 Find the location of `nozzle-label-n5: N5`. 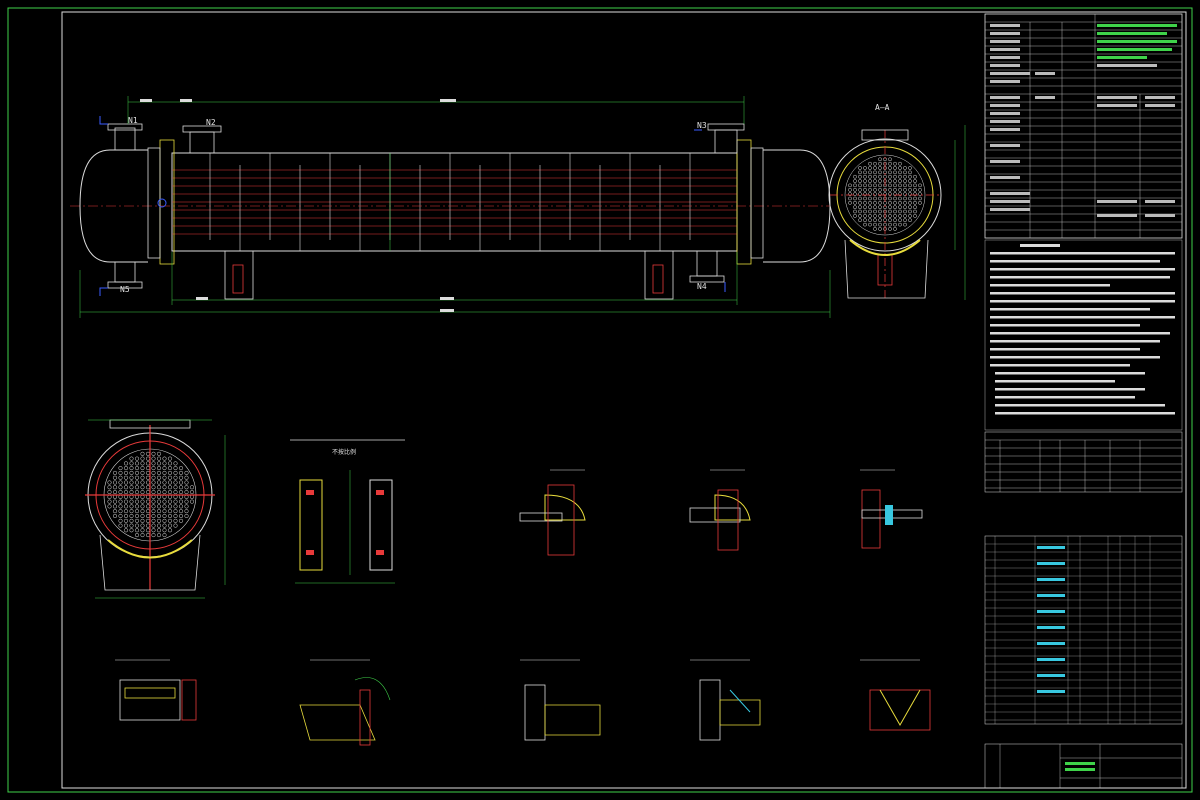

nozzle-label-n5: N5 is located at coordinates (125, 289).